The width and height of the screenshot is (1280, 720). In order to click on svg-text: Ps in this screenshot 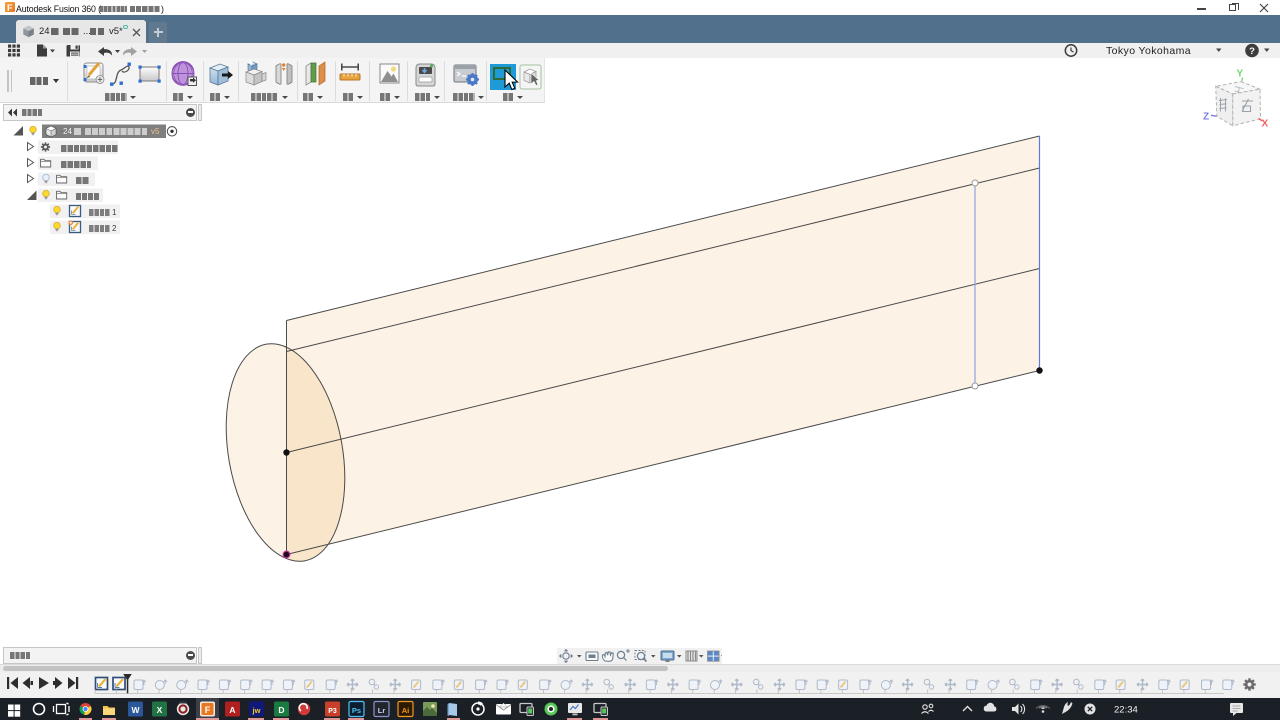, I will do `click(356, 710)`.